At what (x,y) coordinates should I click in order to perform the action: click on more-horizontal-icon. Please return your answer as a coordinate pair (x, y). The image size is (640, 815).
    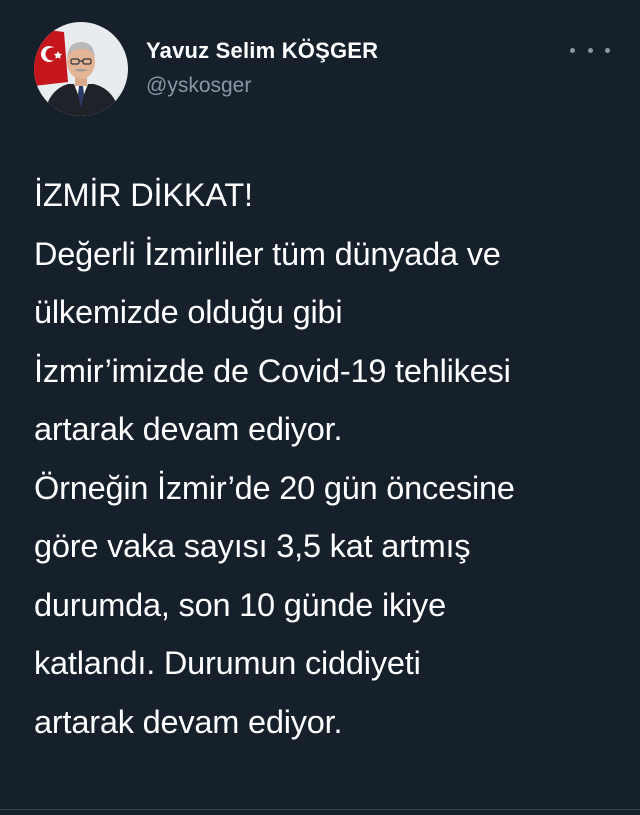
    Looking at the image, I should click on (590, 50).